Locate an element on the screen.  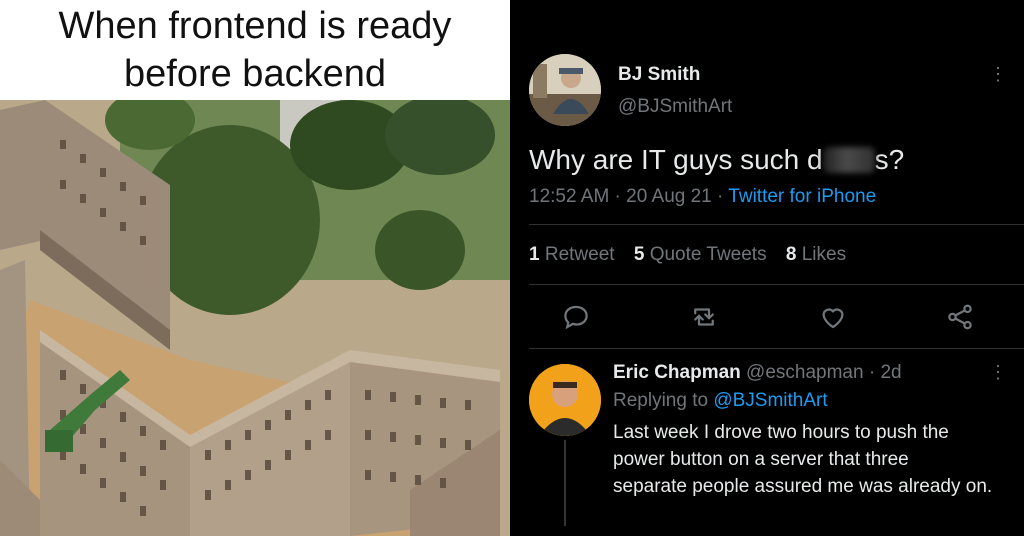
replying-to-handle: @BJSmithArt is located at coordinates (770, 400).